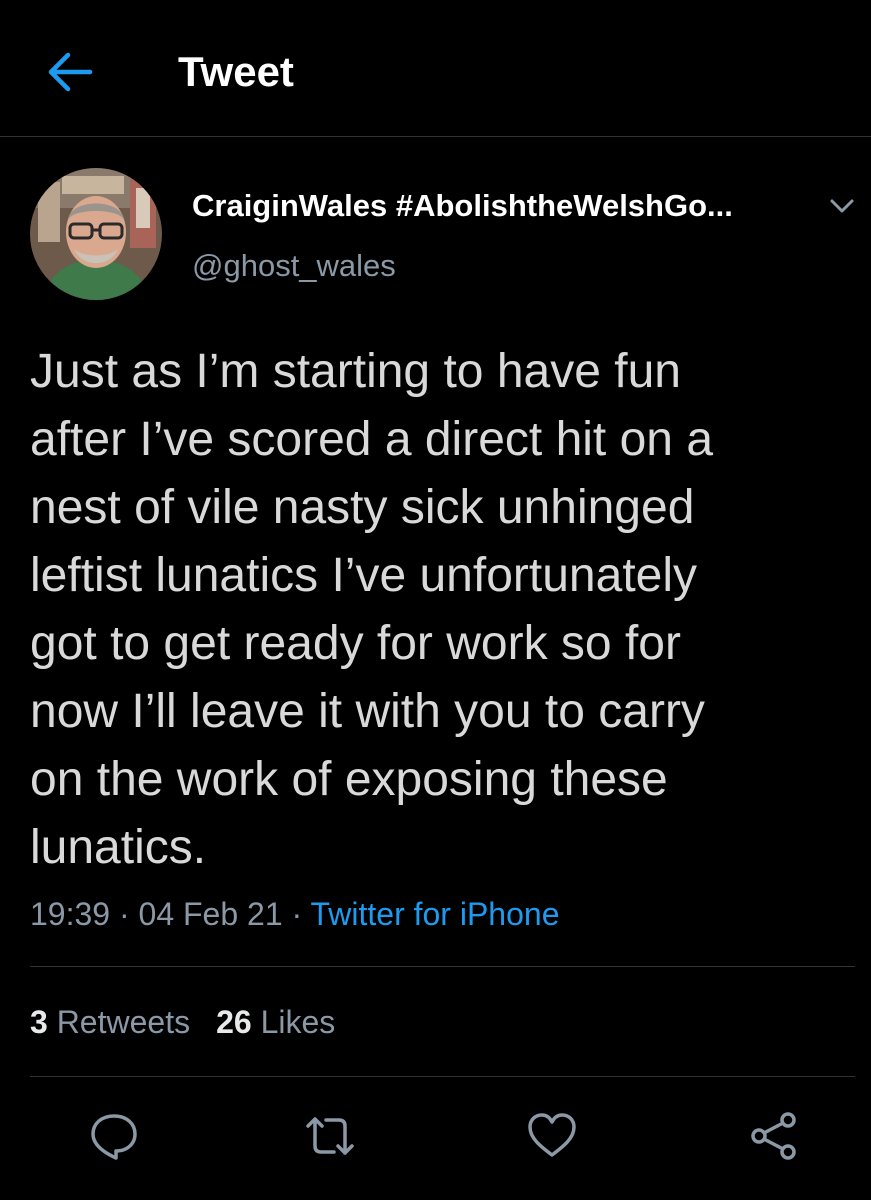 The height and width of the screenshot is (1200, 871). Describe the element at coordinates (70, 72) in the screenshot. I see `arrow-left-icon` at that location.